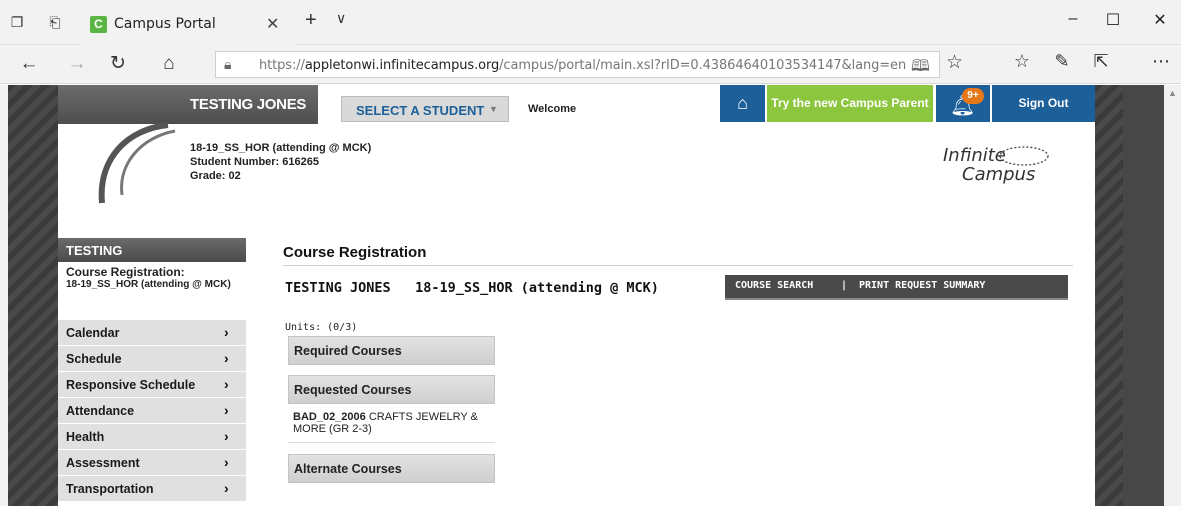 The image size is (1181, 506). I want to click on right-stripes, so click(1109, 295).